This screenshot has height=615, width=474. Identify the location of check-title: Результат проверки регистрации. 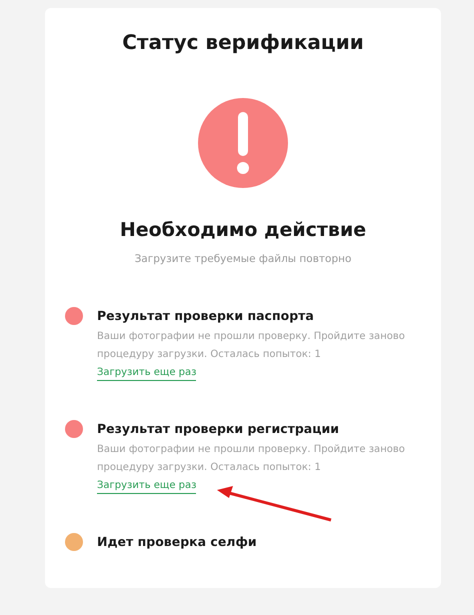
(218, 429).